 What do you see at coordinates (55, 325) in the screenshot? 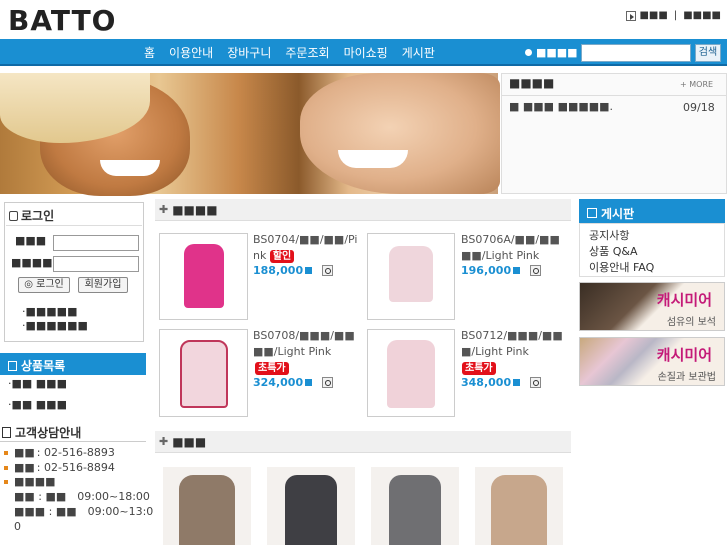
I see `find-password-link: · ■■■■■■` at bounding box center [55, 325].